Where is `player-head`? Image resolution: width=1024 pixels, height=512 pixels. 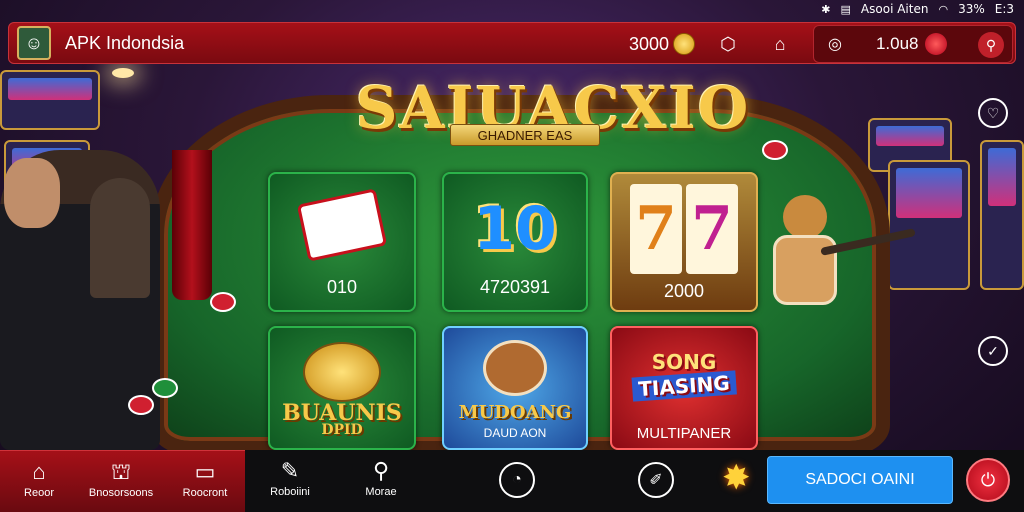 player-head is located at coordinates (32, 193).